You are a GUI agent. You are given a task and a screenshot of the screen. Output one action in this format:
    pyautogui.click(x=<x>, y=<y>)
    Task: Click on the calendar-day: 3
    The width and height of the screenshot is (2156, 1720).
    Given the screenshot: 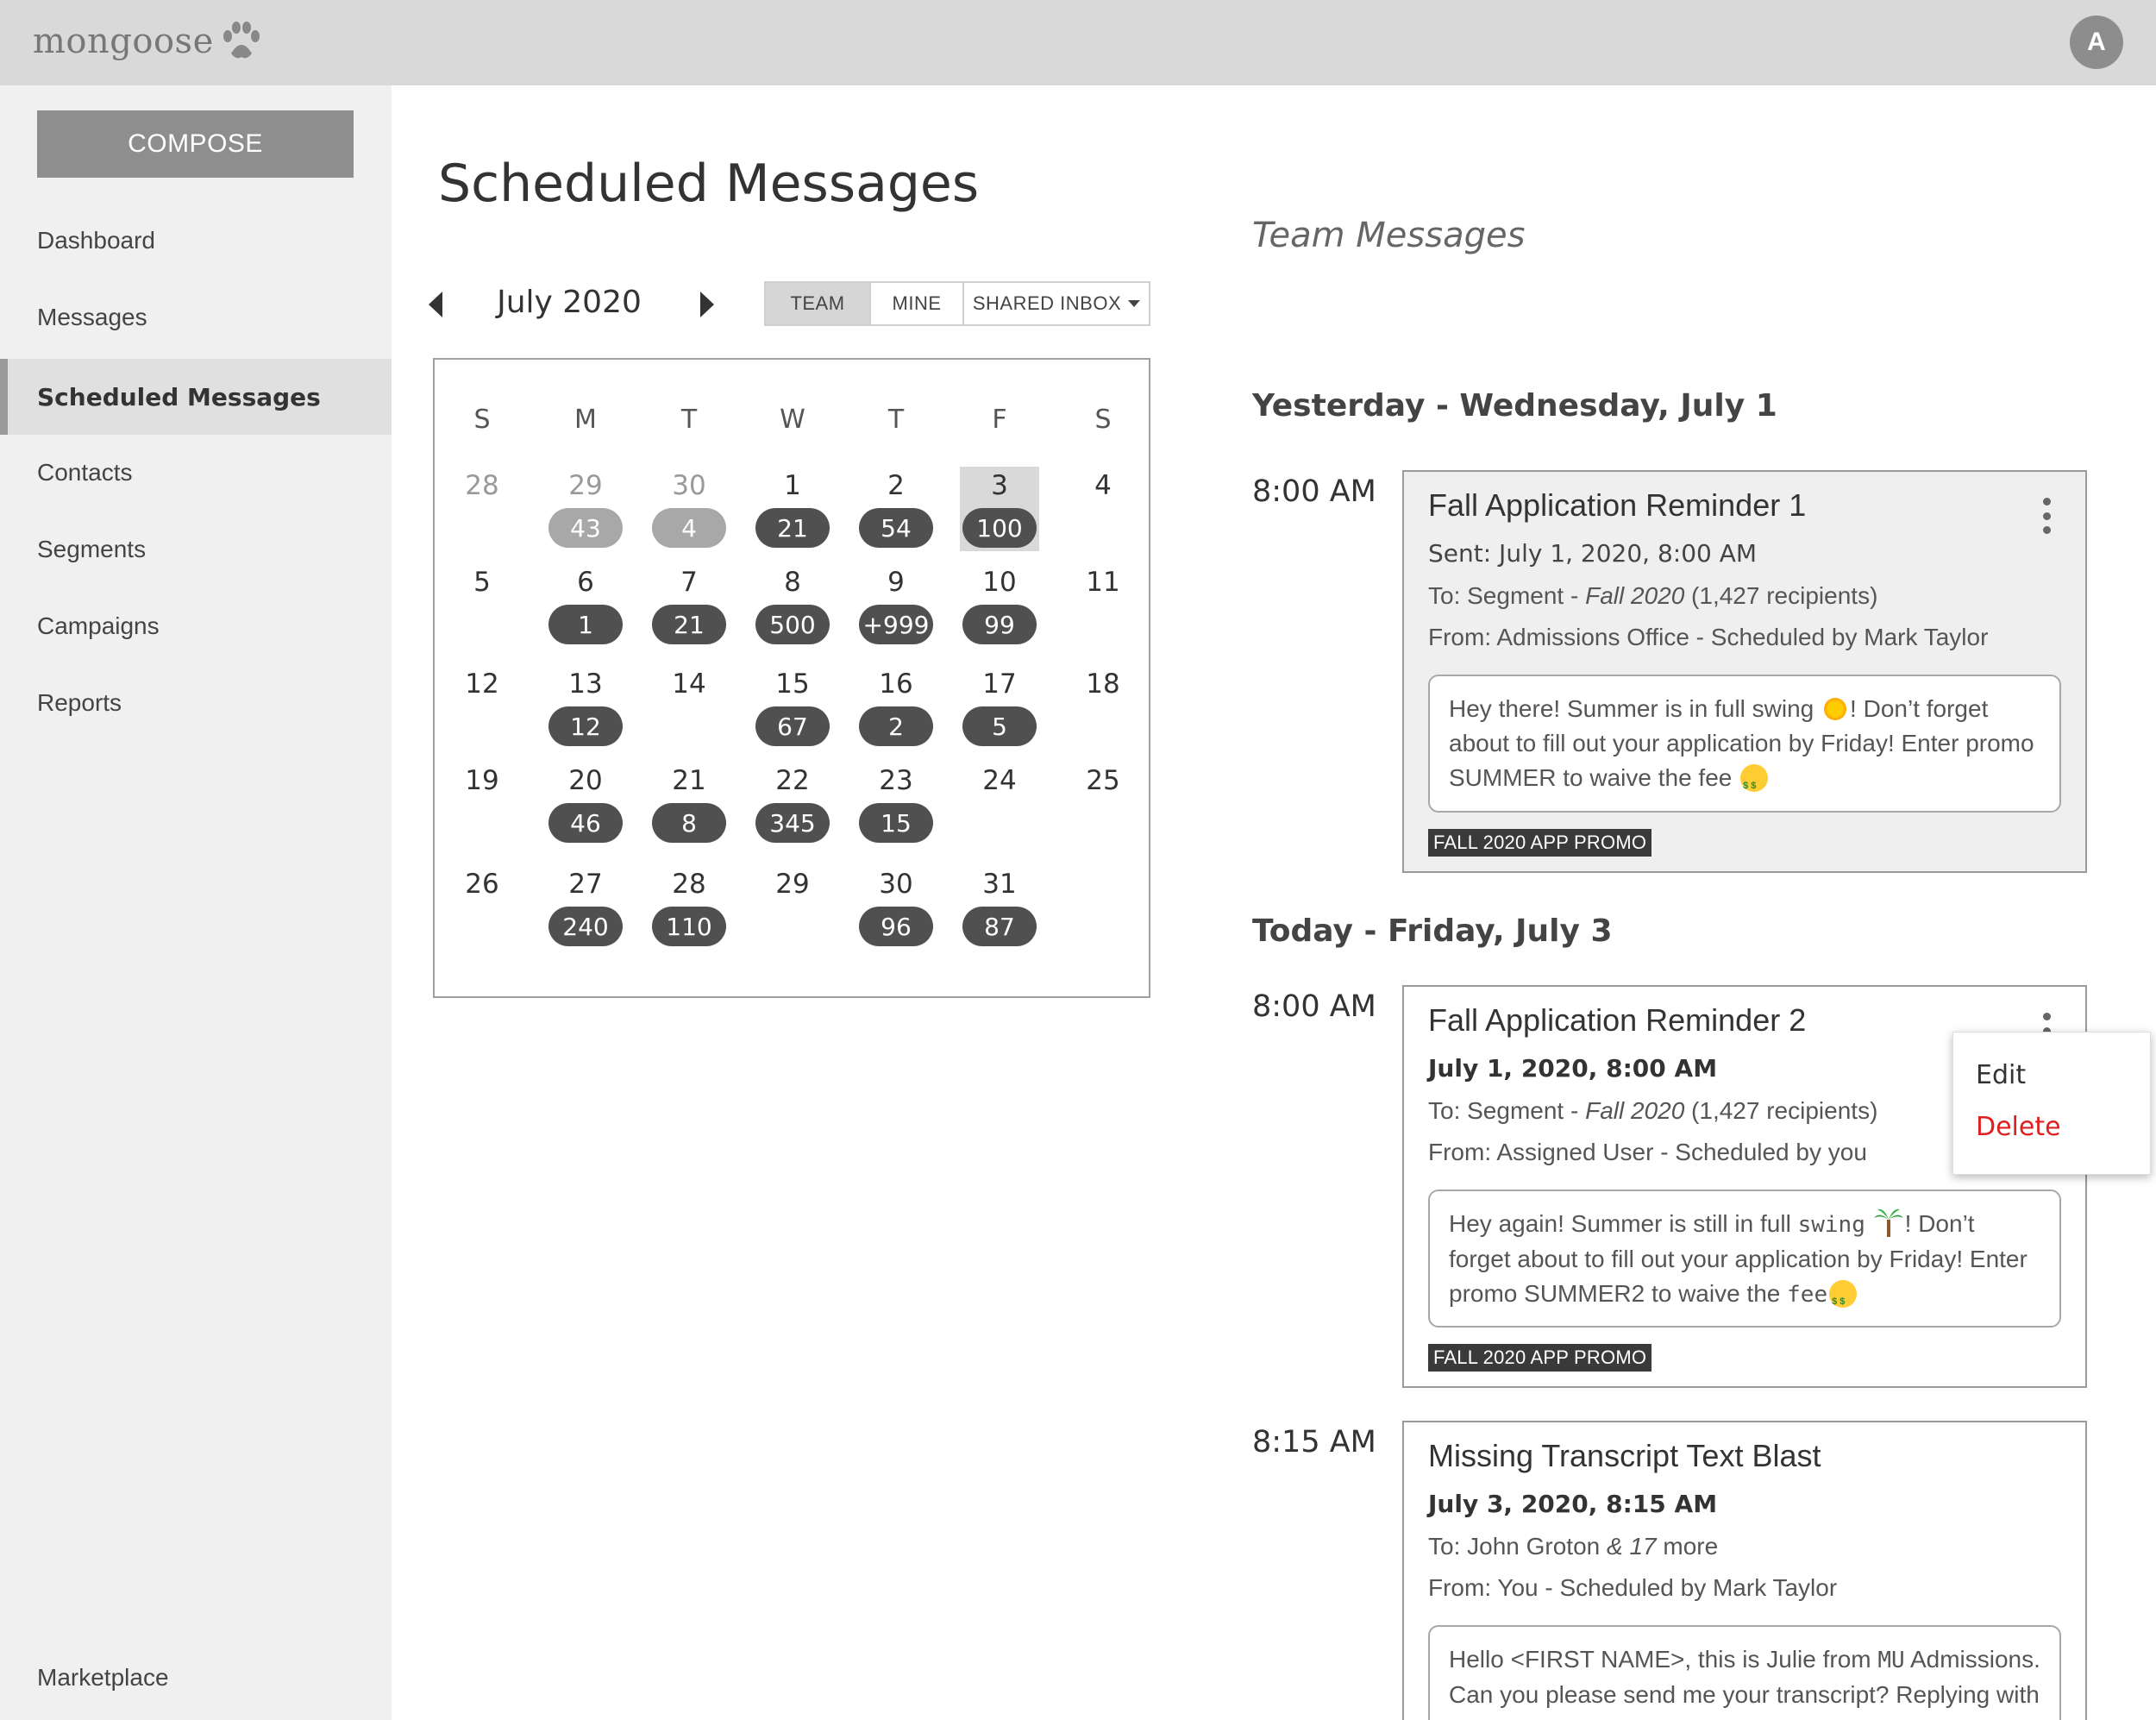 What is the action you would take?
    pyautogui.click(x=999, y=485)
    